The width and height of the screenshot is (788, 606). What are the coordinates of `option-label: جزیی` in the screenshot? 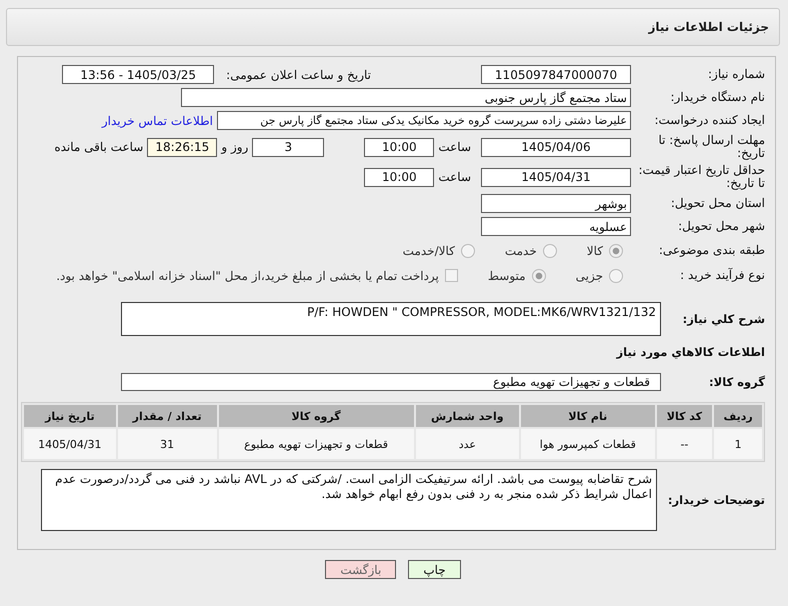 It's located at (589, 275).